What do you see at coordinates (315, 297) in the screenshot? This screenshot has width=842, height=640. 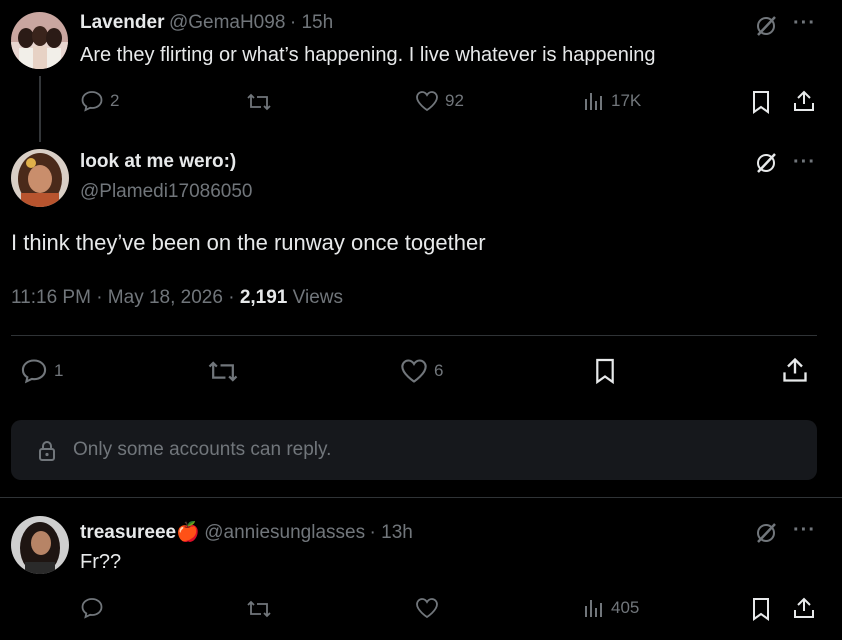 I see `views-label: Views` at bounding box center [315, 297].